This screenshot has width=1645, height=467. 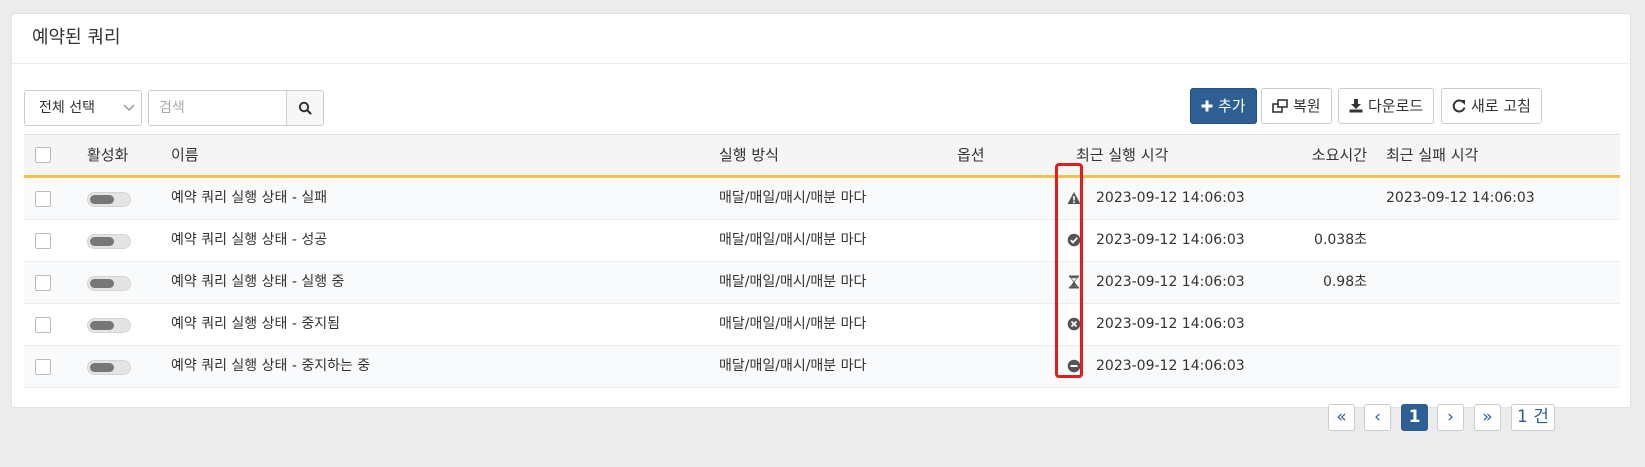 I want to click on refresh-label: 새로 고침, so click(x=1501, y=106).